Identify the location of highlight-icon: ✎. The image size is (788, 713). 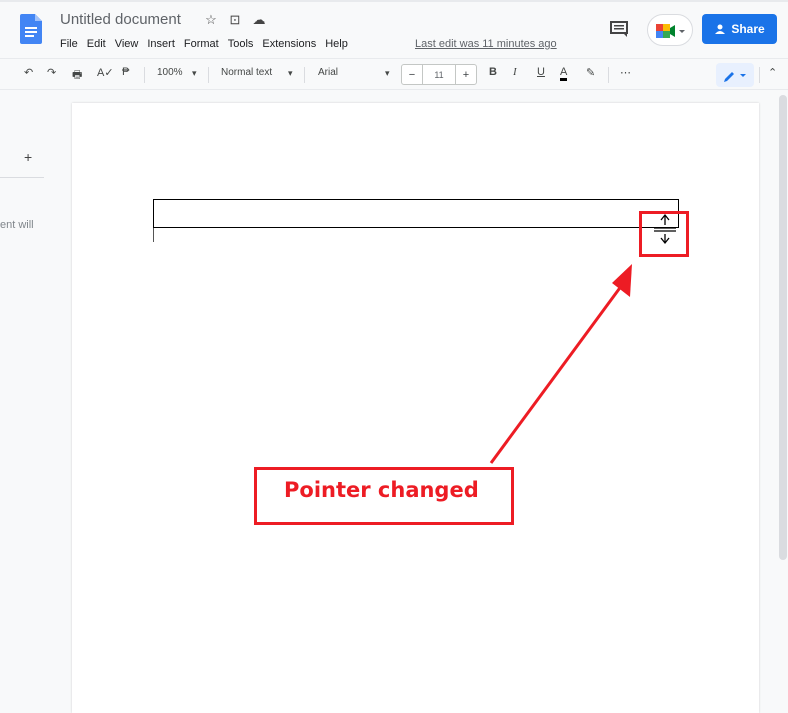
(590, 72).